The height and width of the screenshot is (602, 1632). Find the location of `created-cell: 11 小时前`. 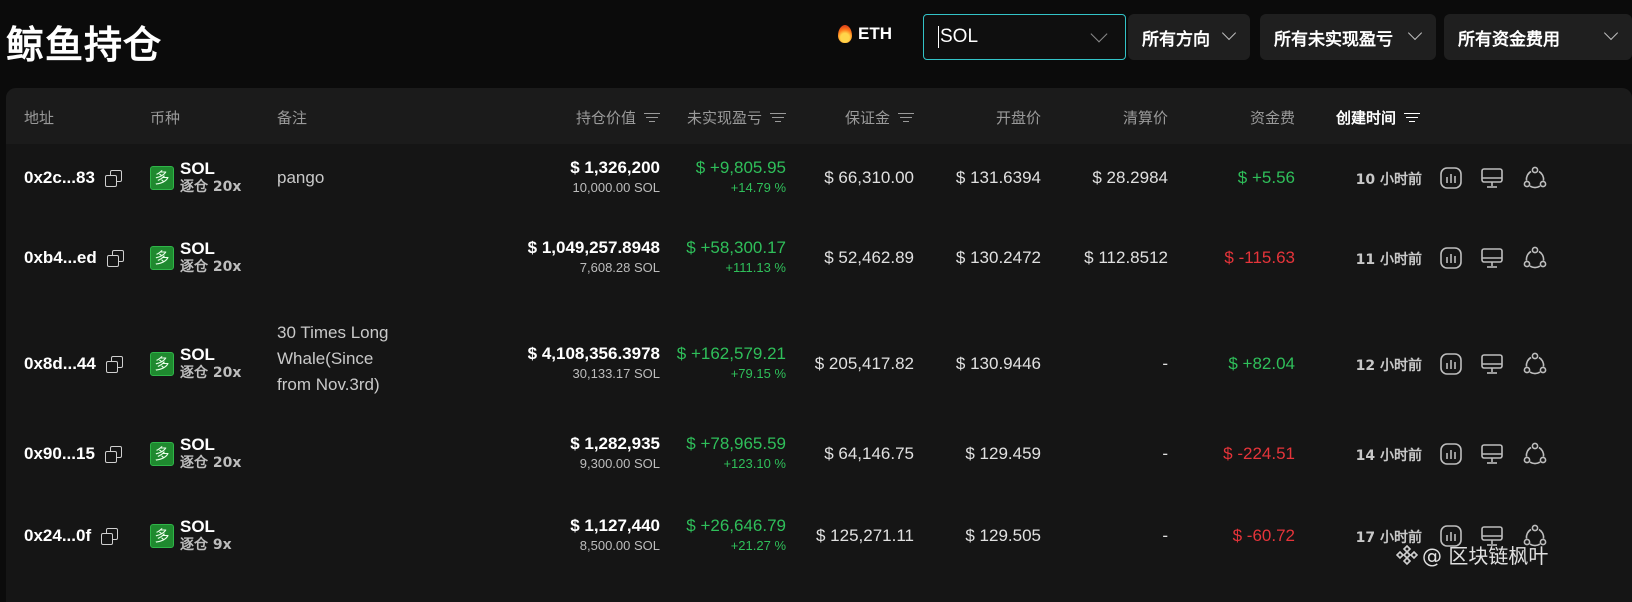

created-cell: 11 小时前 is located at coordinates (1388, 260).